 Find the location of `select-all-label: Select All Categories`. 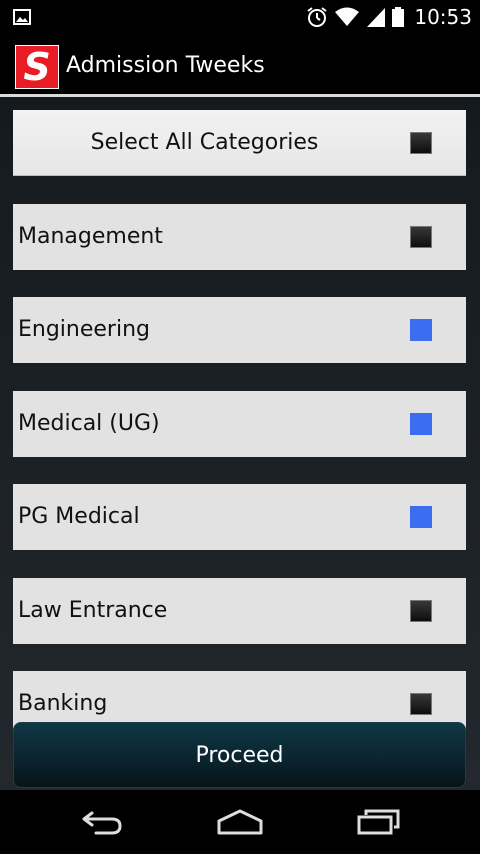

select-all-label: Select All Categories is located at coordinates (204, 142).